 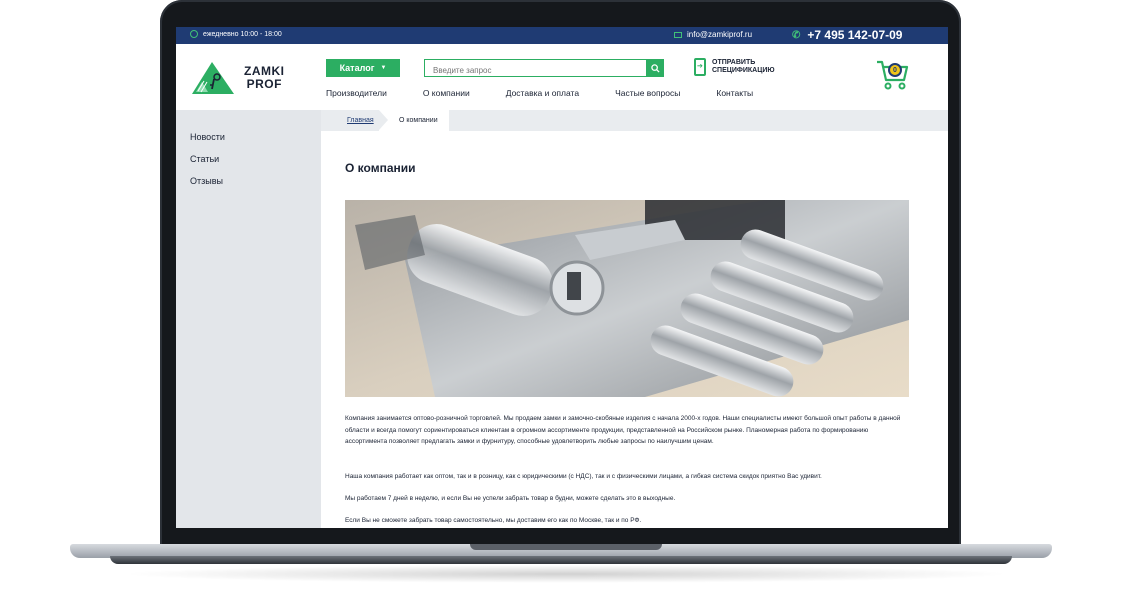 What do you see at coordinates (264, 84) in the screenshot?
I see `logo-line-2: PROF` at bounding box center [264, 84].